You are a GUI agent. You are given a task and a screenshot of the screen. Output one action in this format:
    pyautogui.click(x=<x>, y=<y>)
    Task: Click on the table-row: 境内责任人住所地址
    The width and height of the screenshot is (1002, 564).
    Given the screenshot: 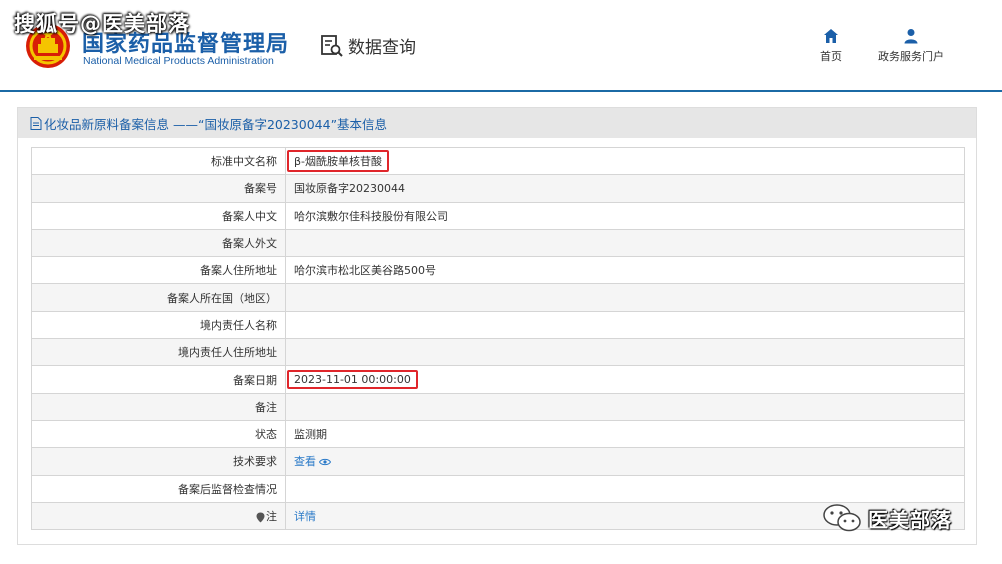 What is the action you would take?
    pyautogui.click(x=498, y=352)
    